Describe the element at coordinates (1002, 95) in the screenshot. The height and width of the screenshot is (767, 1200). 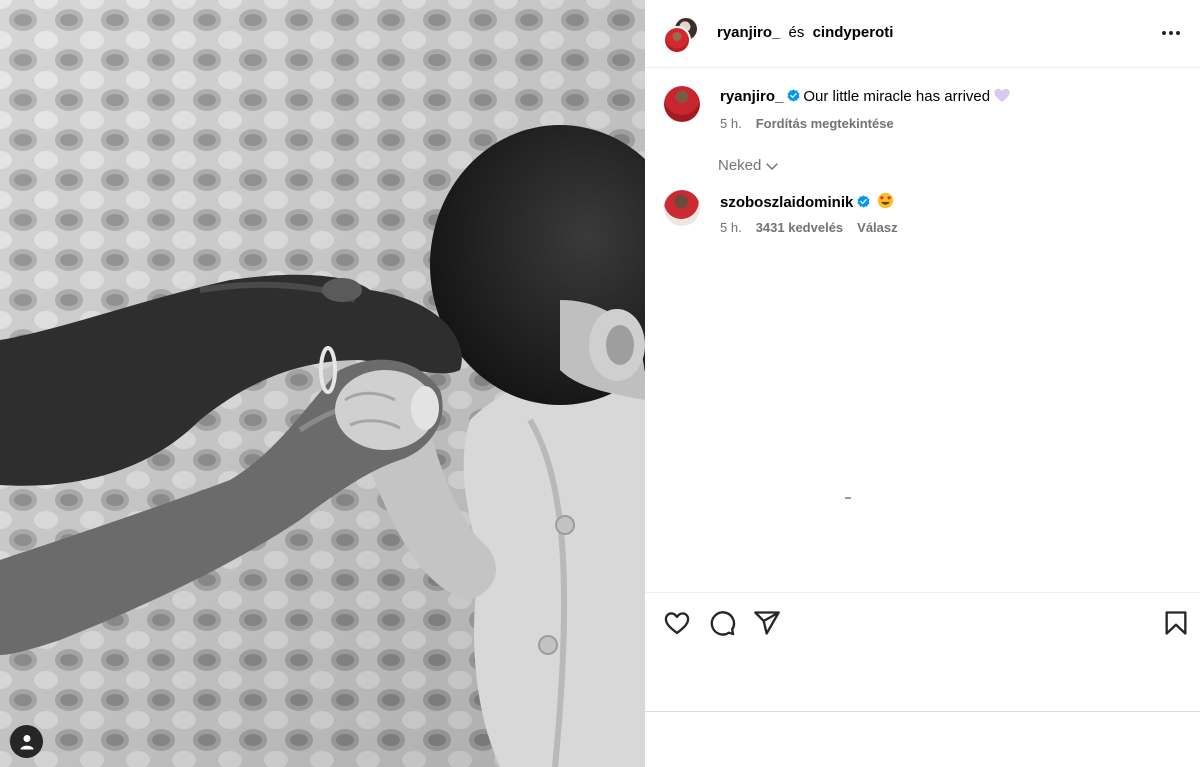
I see `light-purple-heart-icon` at that location.